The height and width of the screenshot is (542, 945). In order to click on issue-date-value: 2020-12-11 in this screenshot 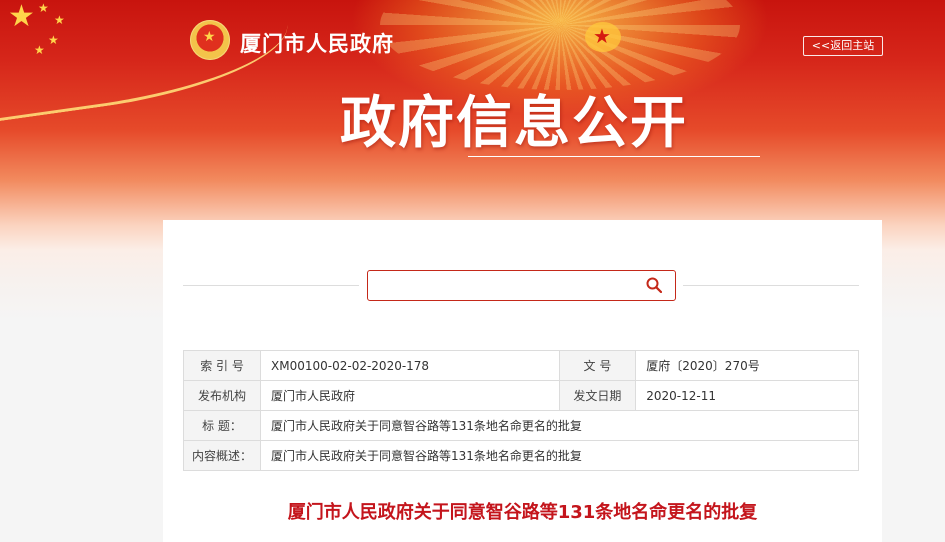, I will do `click(747, 395)`.